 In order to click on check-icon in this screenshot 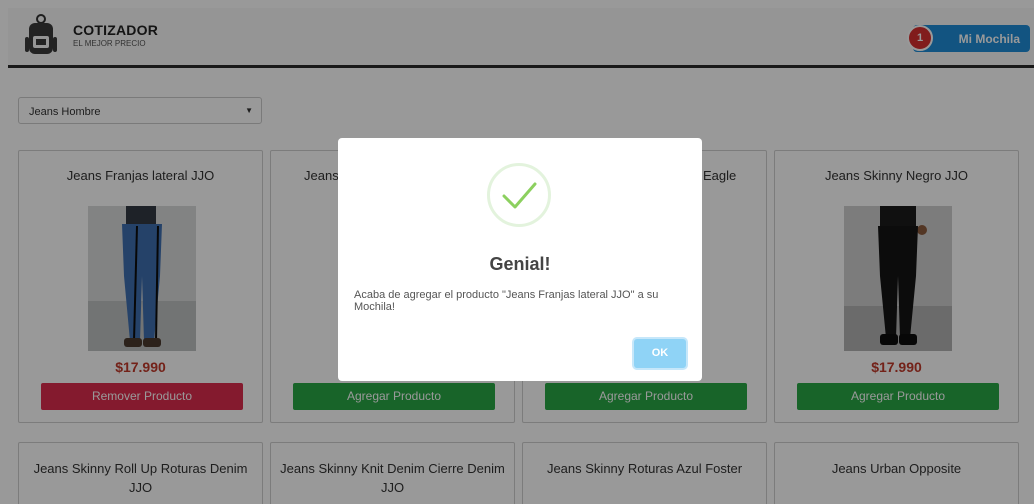, I will do `click(519, 195)`.